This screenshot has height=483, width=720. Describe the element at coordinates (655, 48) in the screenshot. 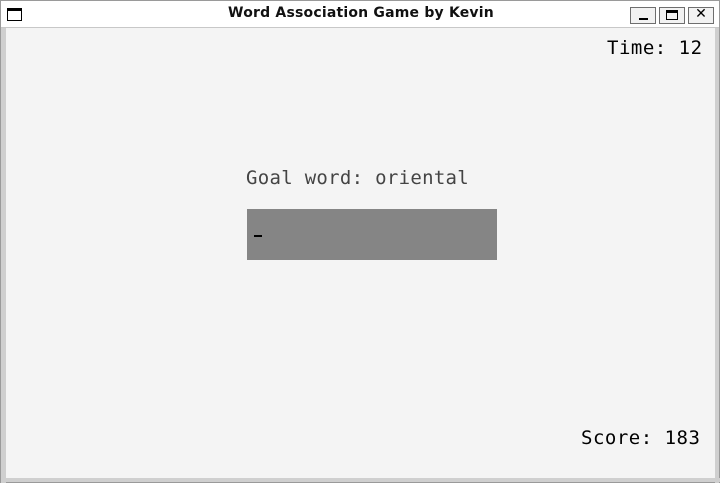

I see `timer-display: Time: 12` at that location.